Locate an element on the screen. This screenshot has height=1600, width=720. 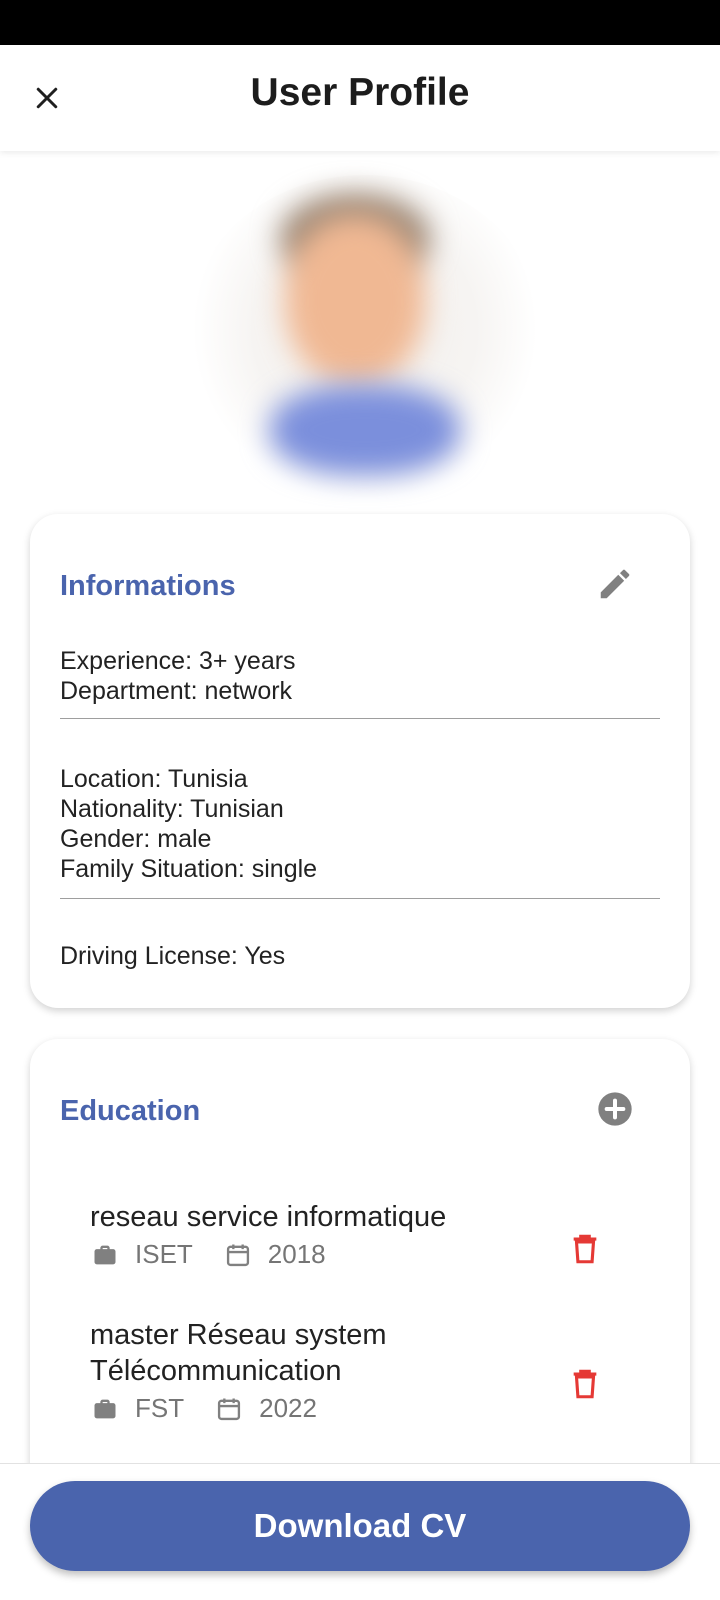
add-circle-icon is located at coordinates (615, 1109).